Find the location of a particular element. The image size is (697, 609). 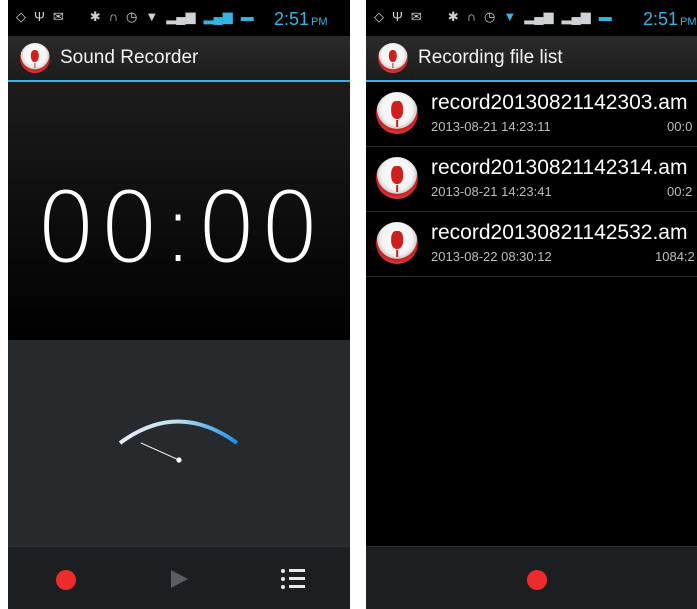

file-name: record20130821142303.am is located at coordinates (559, 102).